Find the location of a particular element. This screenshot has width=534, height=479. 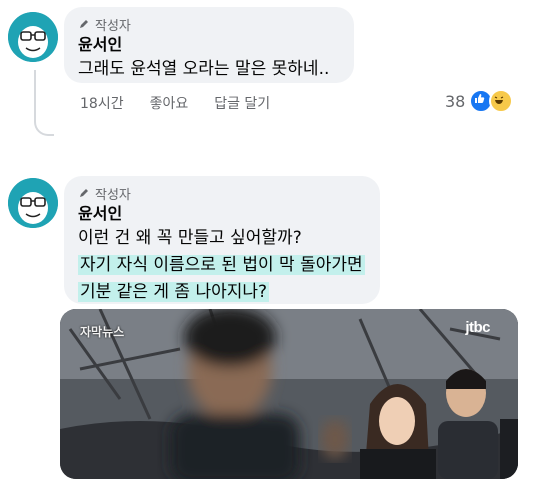

reaction-summary: 38 is located at coordinates (479, 101).